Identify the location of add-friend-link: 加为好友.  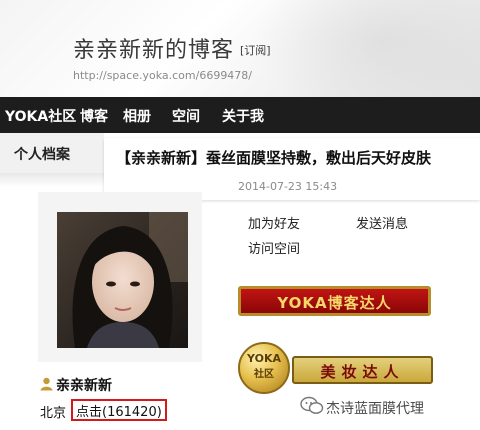
(274, 222).